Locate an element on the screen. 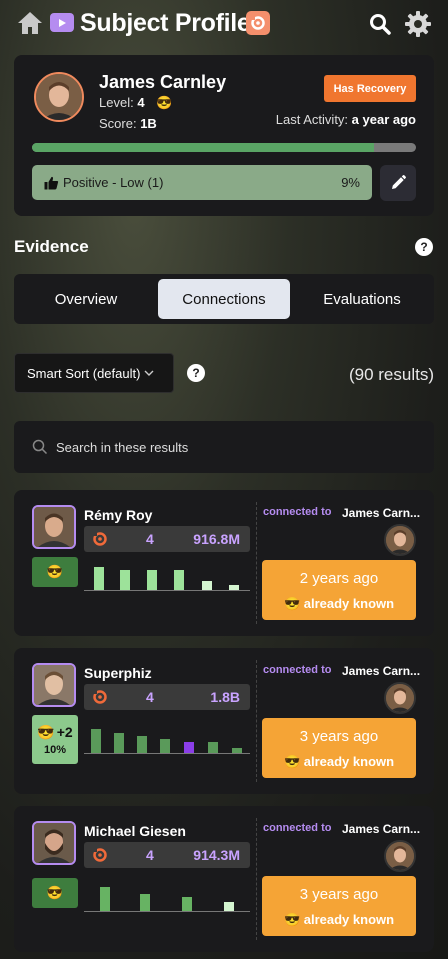 The image size is (448, 959). sentiment-bar: Positive - Low (1) 9% is located at coordinates (202, 182).